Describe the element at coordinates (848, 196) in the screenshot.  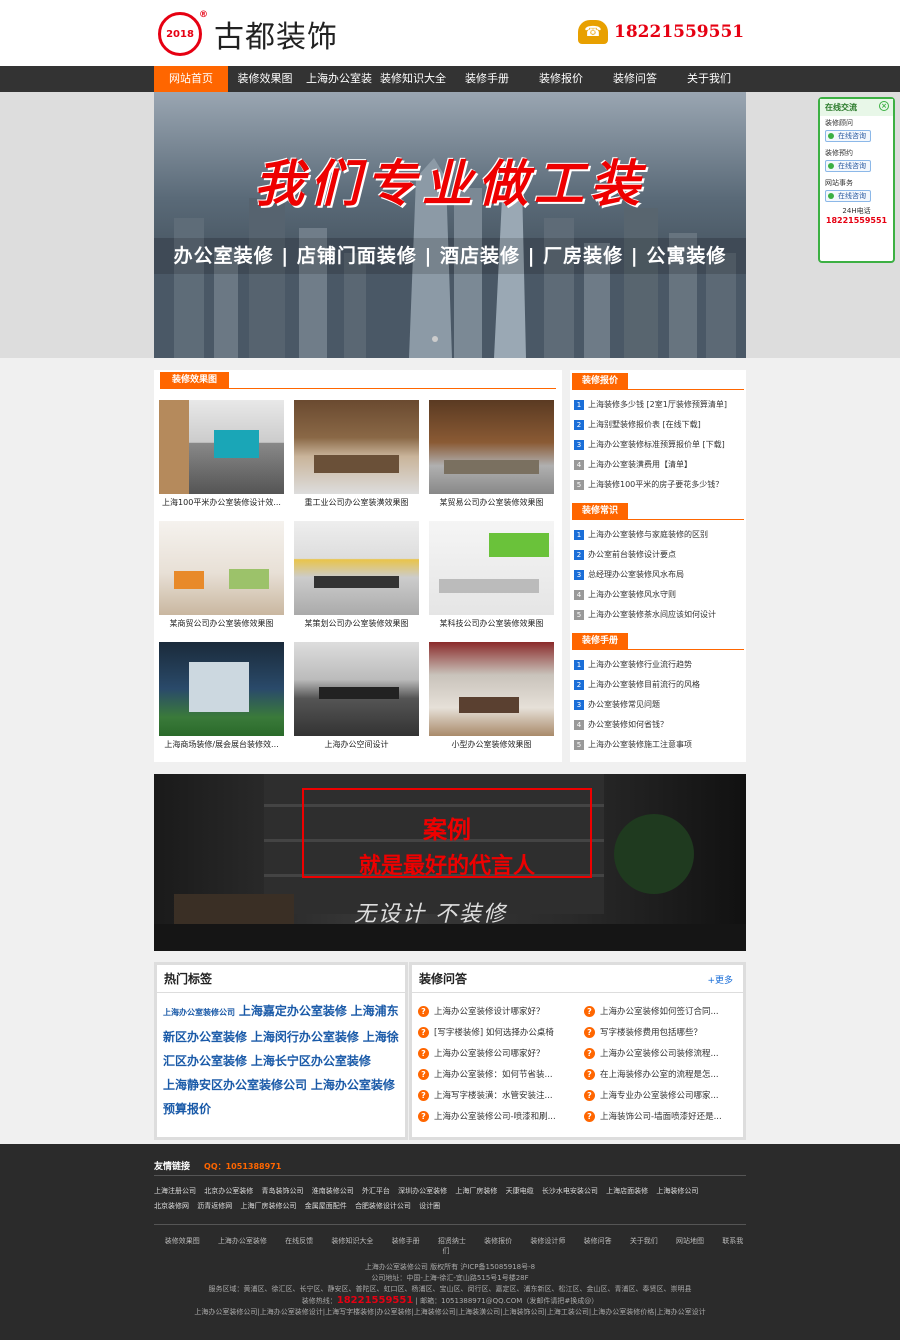
I see `chat-button-affairs: 在线咨询` at that location.